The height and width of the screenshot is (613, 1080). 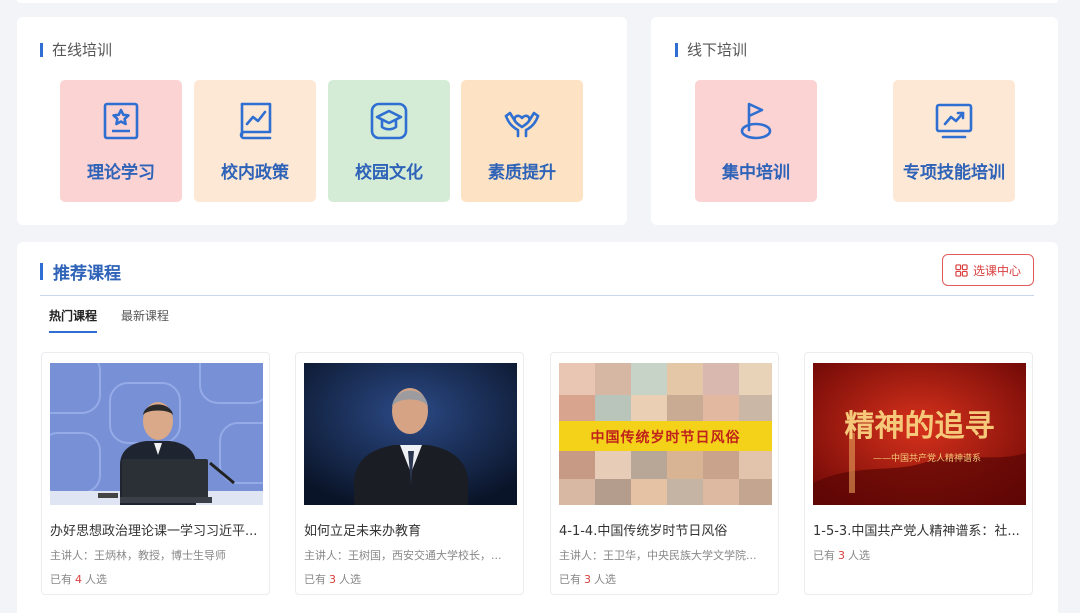 I want to click on trend-monitor-icon, so click(x=954, y=121).